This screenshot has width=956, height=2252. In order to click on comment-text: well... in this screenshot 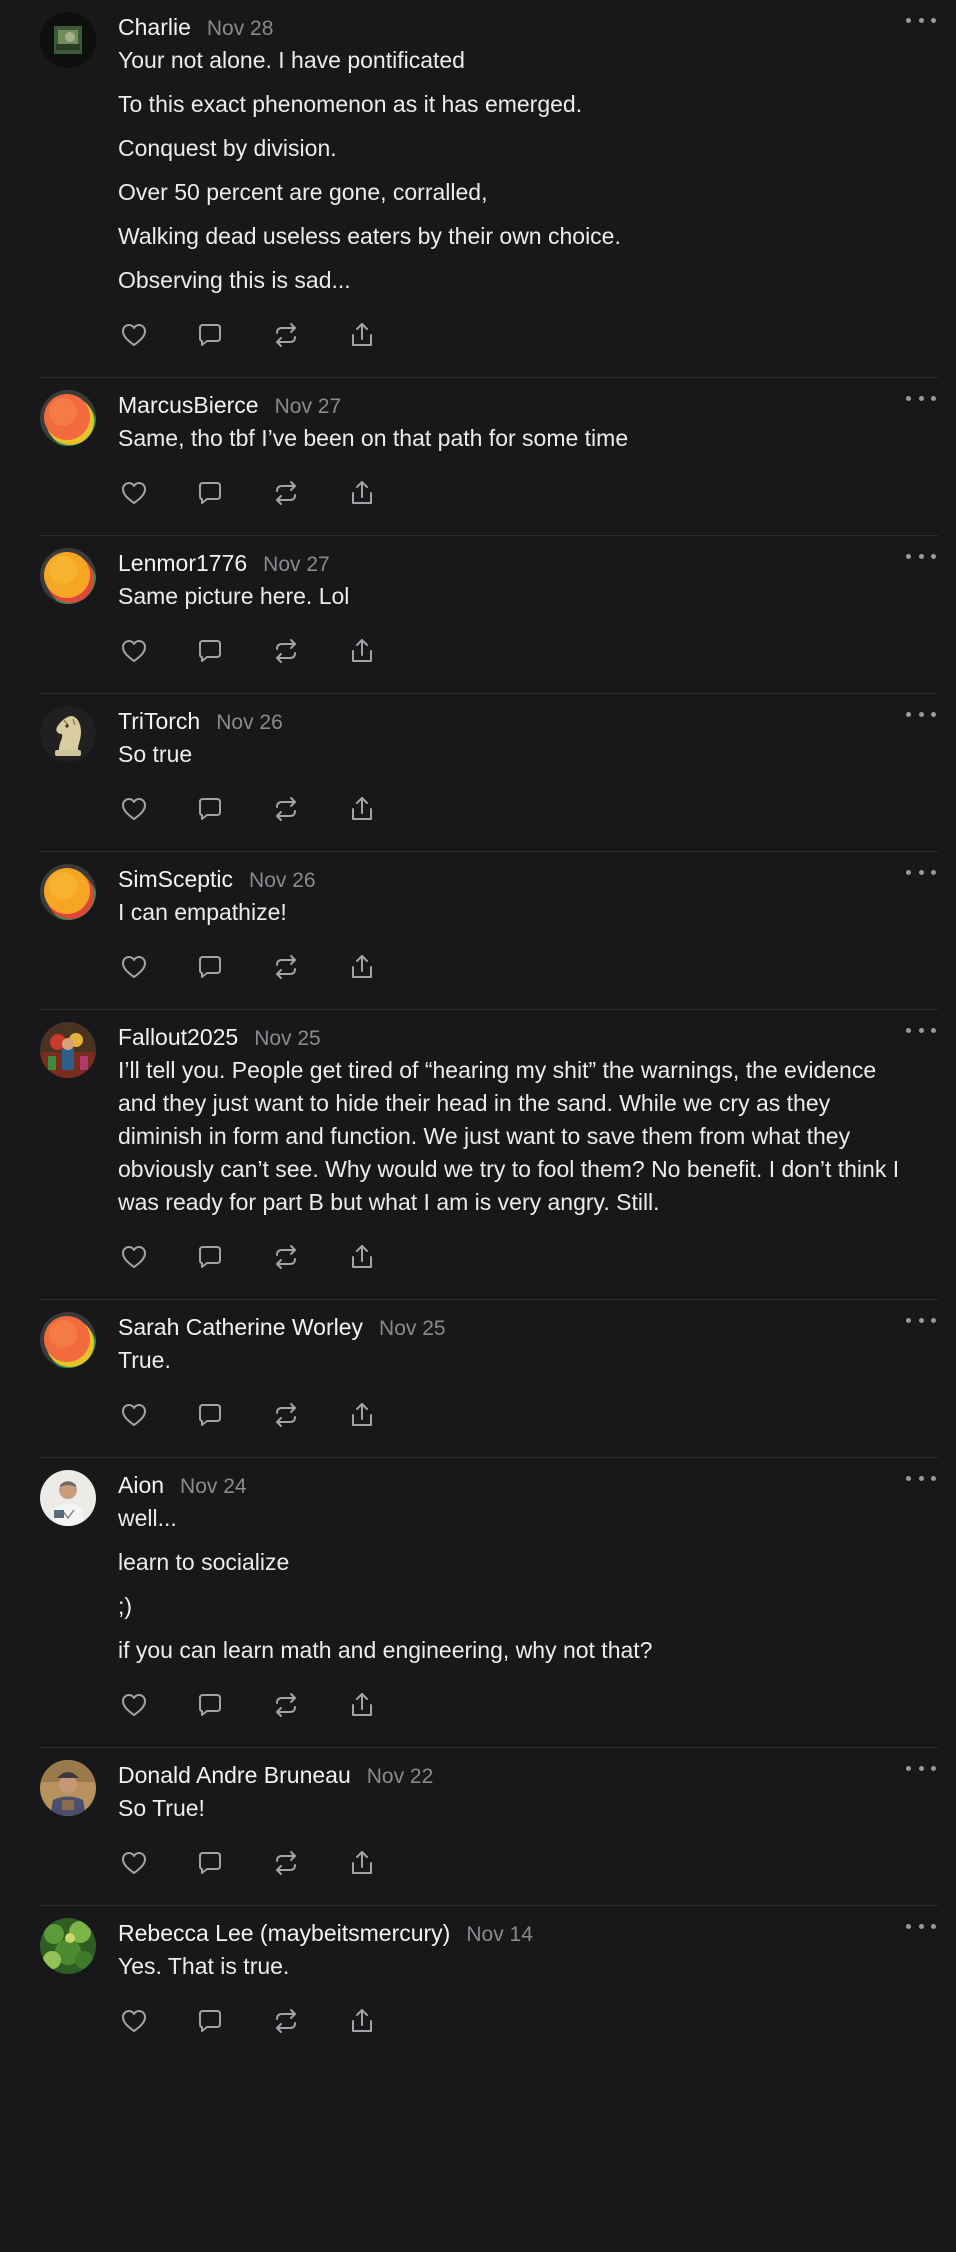, I will do `click(147, 1518)`.